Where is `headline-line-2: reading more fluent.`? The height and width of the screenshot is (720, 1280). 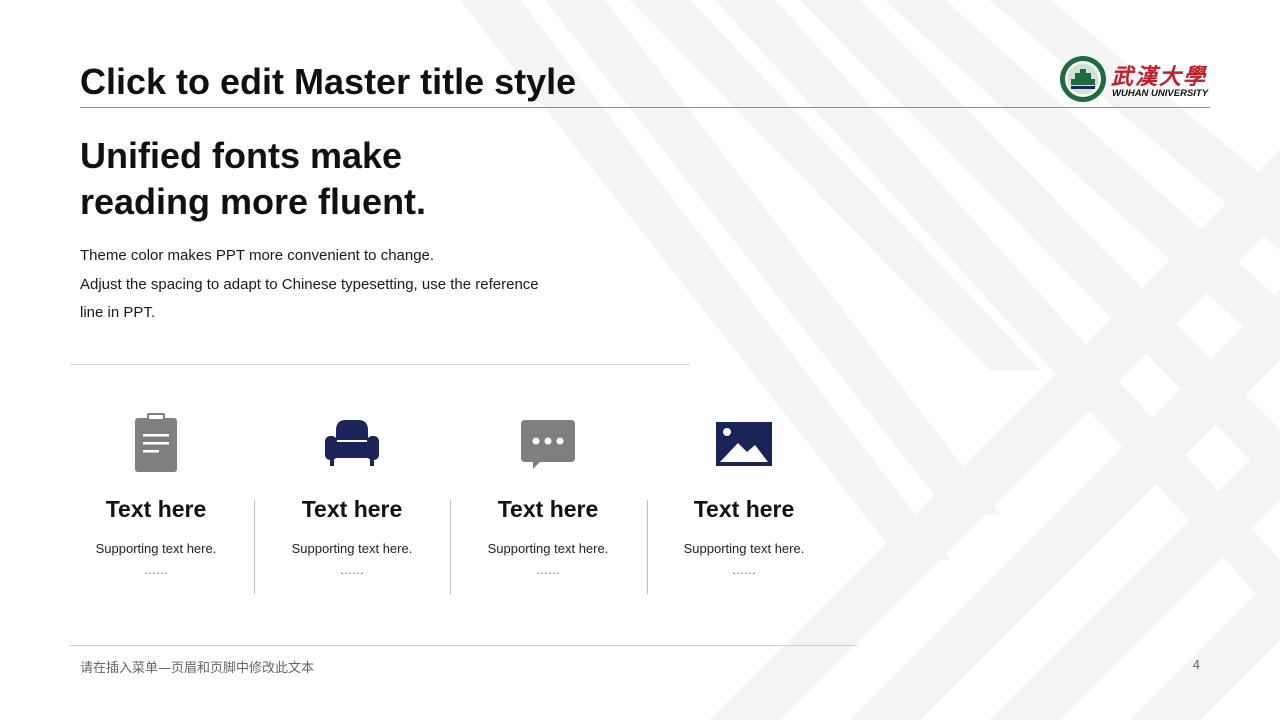 headline-line-2: reading more fluent. is located at coordinates (253, 201).